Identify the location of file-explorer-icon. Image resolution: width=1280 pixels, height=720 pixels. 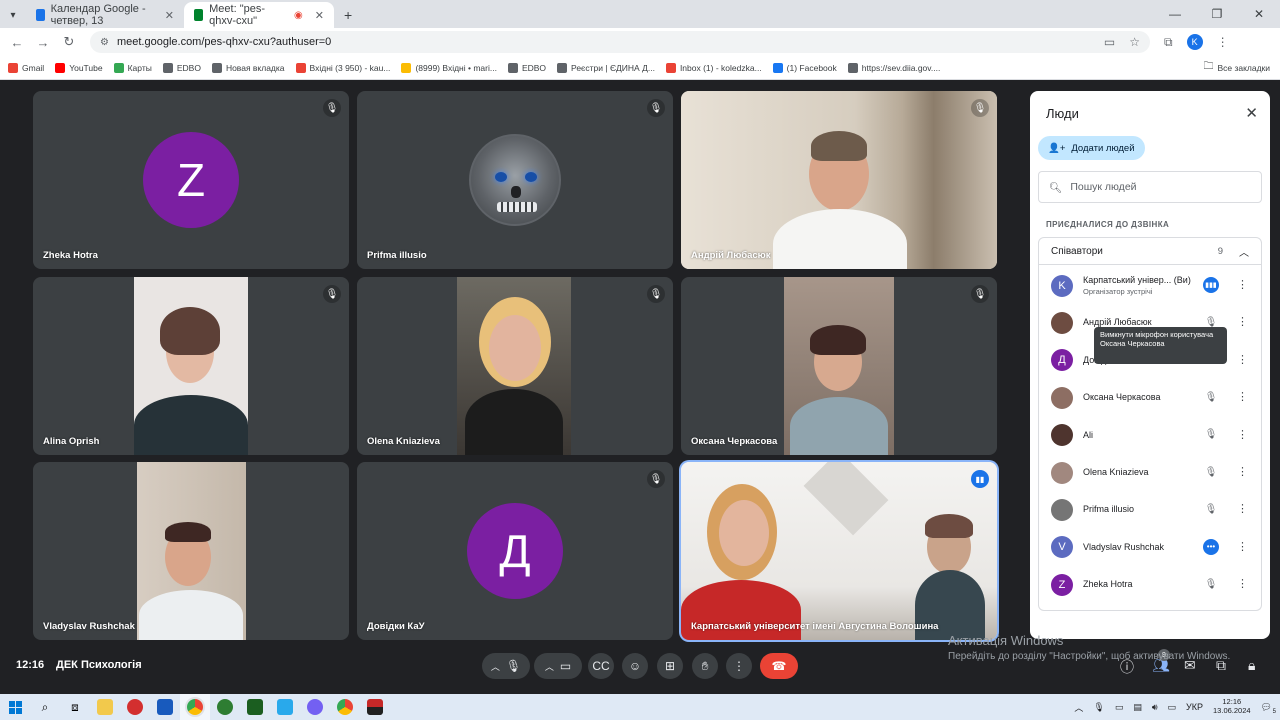
(105, 707).